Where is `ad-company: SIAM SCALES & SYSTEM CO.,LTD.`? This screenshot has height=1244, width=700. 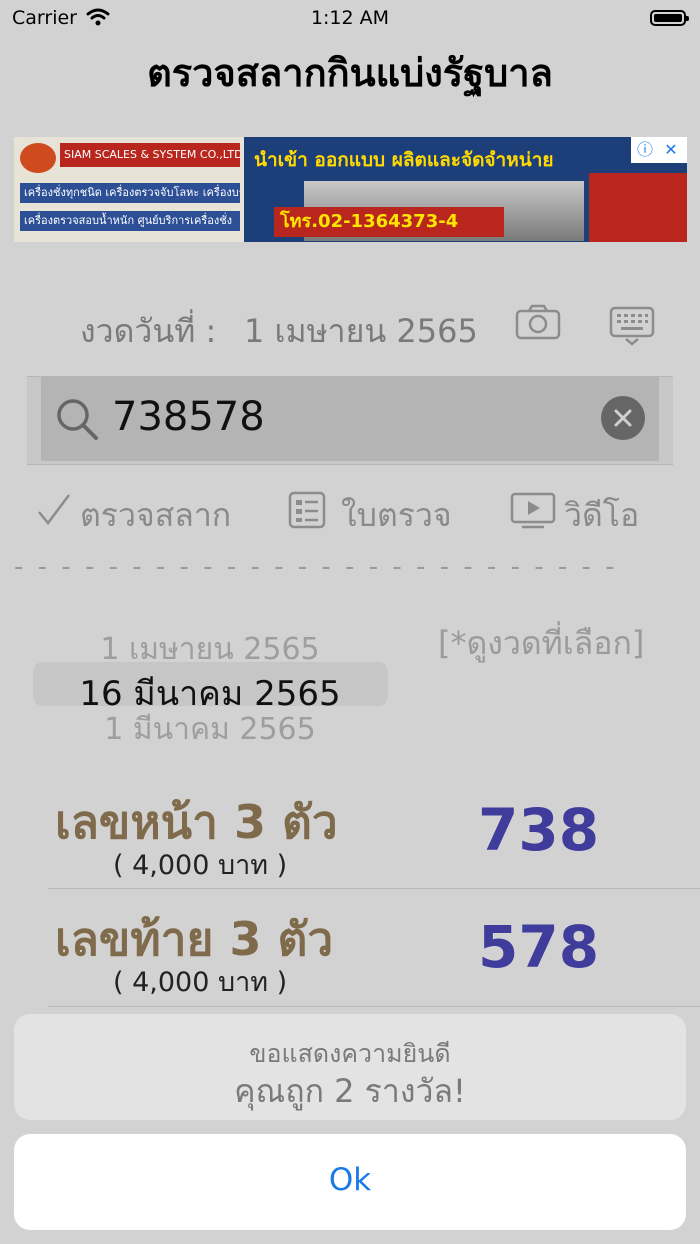 ad-company: SIAM SCALES & SYSTEM CO.,LTD. is located at coordinates (150, 155).